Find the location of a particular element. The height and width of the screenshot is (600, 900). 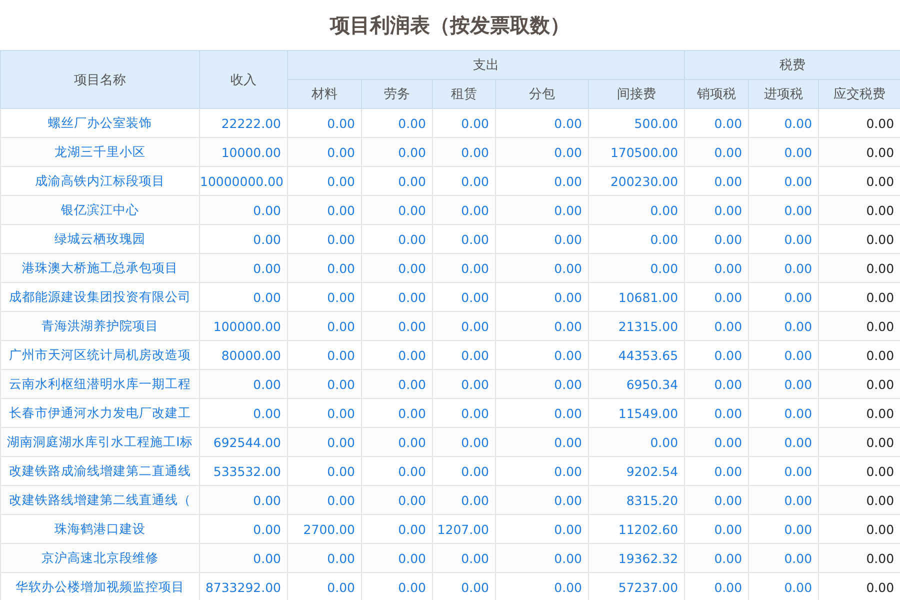

column-header: 收入 is located at coordinates (244, 79).